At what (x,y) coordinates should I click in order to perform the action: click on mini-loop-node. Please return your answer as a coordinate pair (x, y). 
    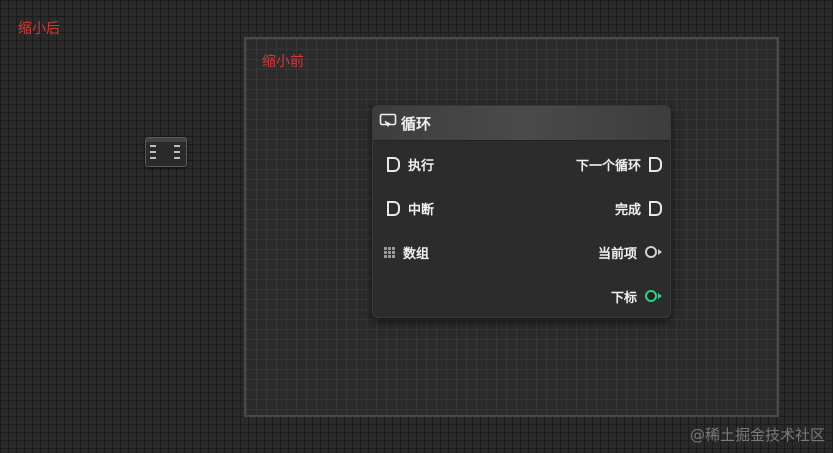
    Looking at the image, I should click on (166, 152).